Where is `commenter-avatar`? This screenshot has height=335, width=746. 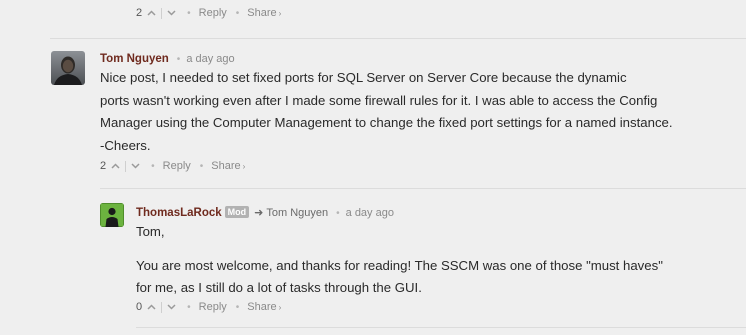
commenter-avatar is located at coordinates (68, 68).